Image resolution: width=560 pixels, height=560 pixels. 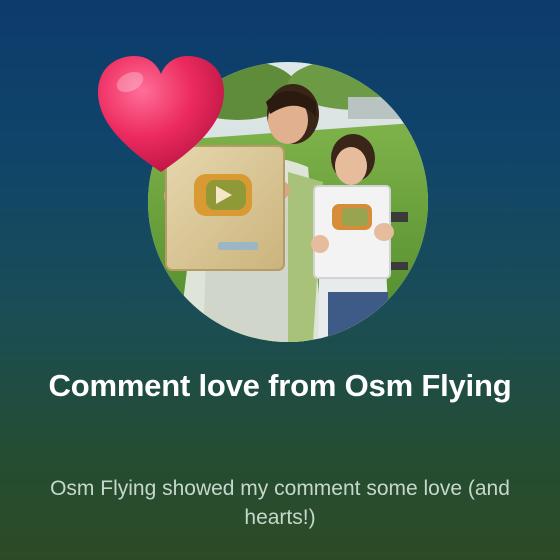 I want to click on card-title: Comment love from Osm Flying, so click(x=280, y=385).